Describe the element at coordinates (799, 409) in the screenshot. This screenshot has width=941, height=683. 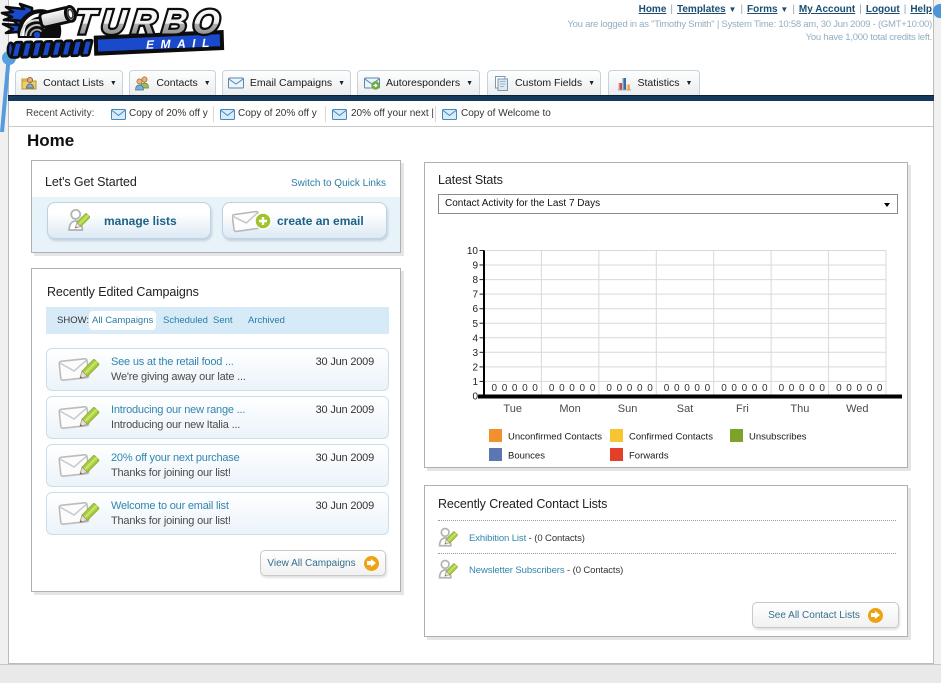
I see `svg-text: Thu` at that location.